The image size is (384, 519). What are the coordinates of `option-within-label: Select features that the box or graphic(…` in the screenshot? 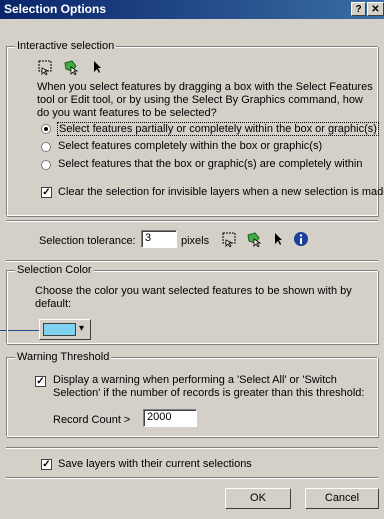 It's located at (210, 164).